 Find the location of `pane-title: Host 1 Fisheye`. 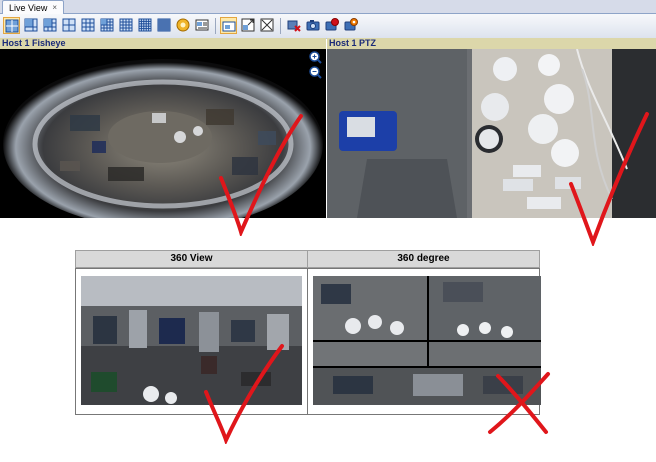

pane-title: Host 1 Fisheye is located at coordinates (163, 43).